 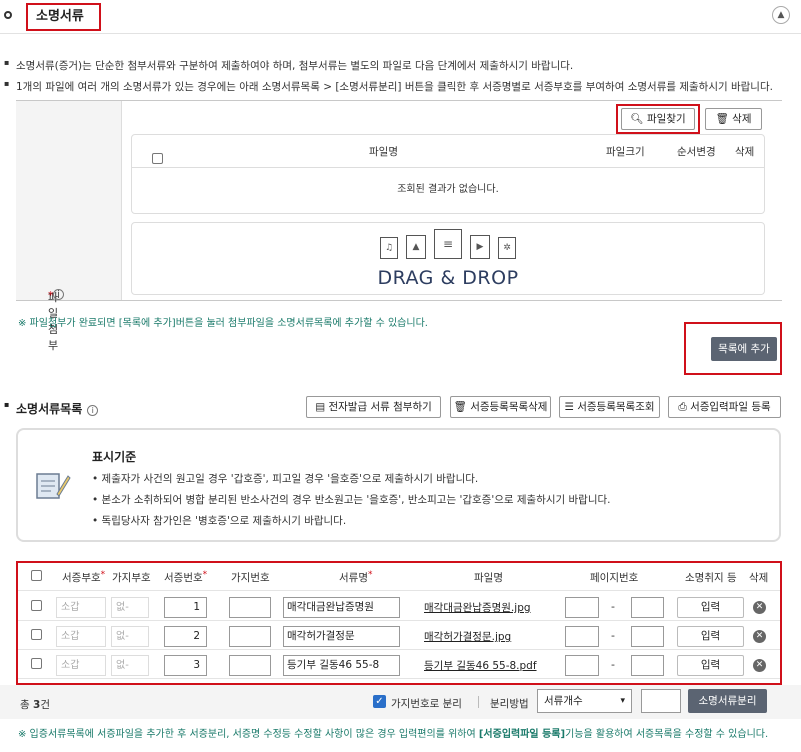 What do you see at coordinates (622, 701) in the screenshot?
I see `chevron-down-icon: ▾` at bounding box center [622, 701].